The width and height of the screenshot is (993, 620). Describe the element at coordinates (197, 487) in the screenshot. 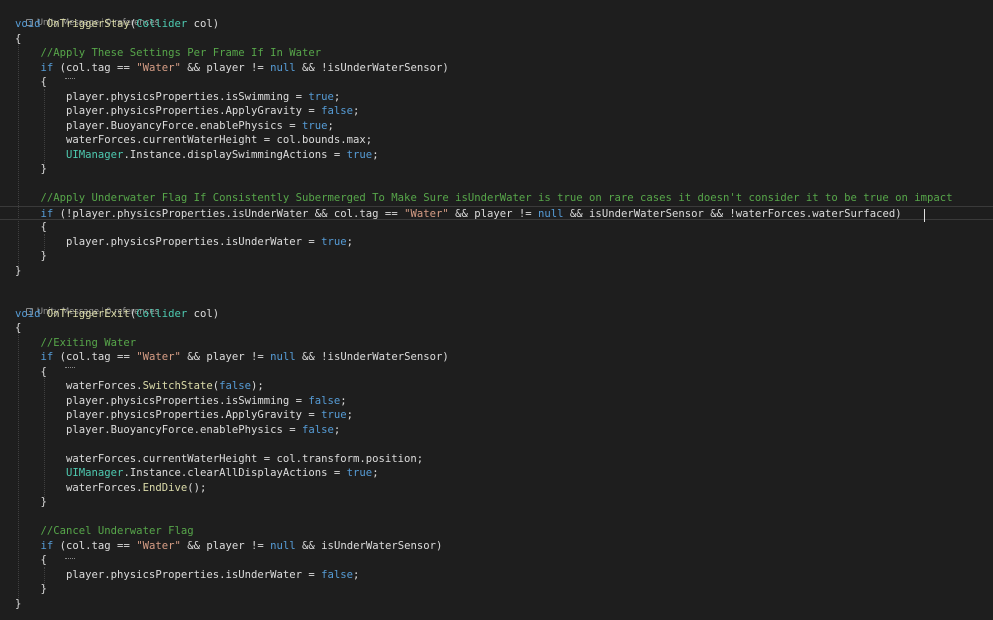

I see `code-token: ();` at that location.